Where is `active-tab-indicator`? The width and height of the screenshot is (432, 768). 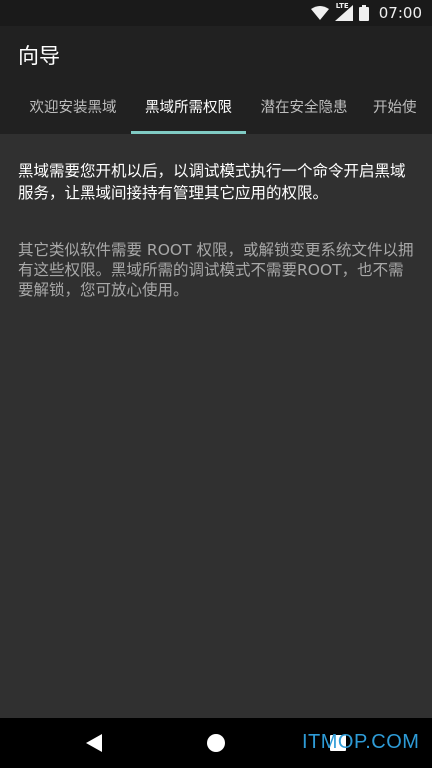
active-tab-indicator is located at coordinates (188, 132).